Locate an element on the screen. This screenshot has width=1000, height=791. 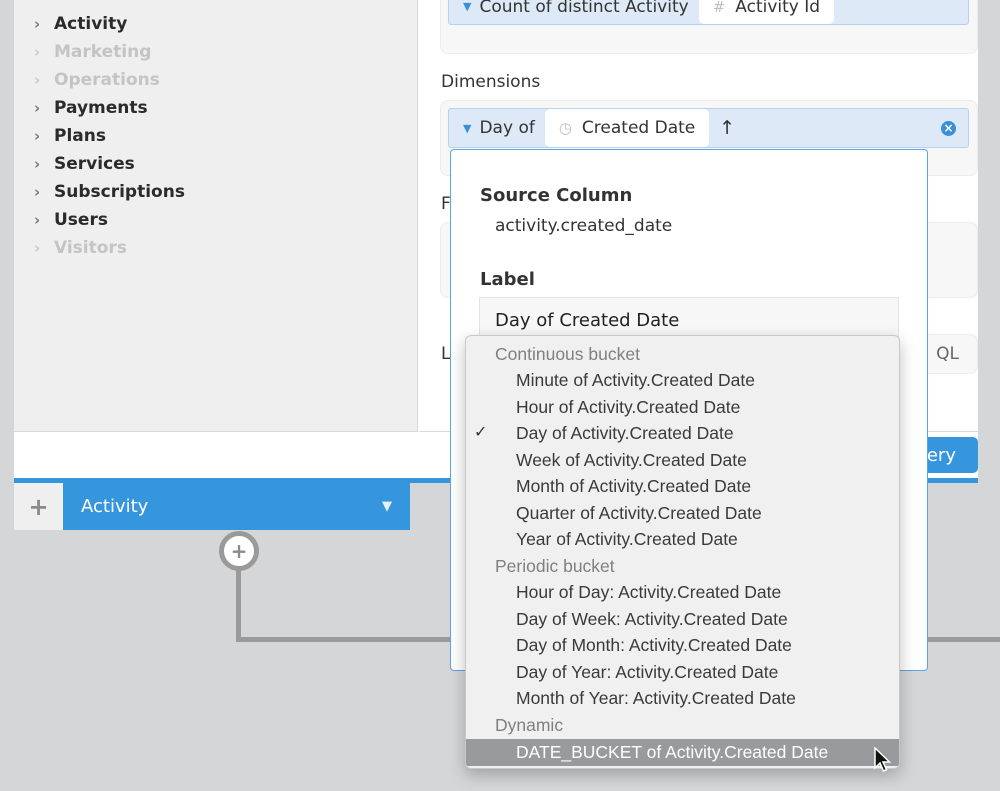
menu-item-date-bucket: DATE_BUCKET of Activity.Created Date is located at coordinates (682, 752).